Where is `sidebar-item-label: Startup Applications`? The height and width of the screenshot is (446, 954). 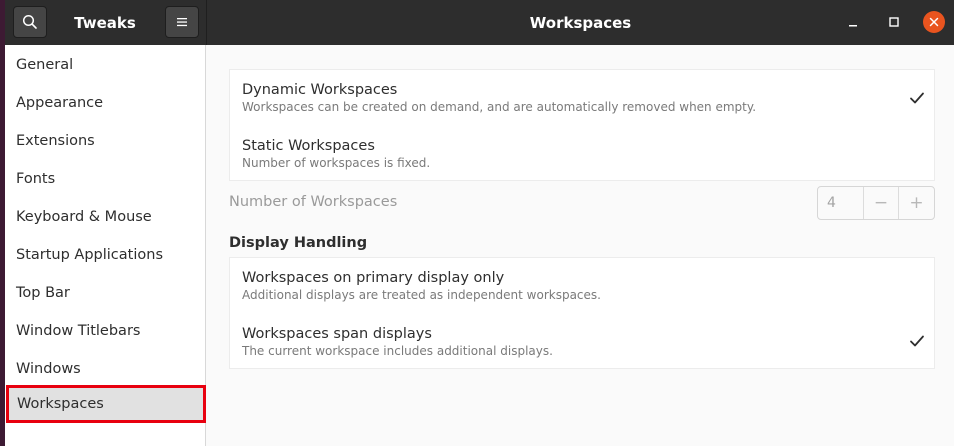 sidebar-item-label: Startup Applications is located at coordinates (89, 255).